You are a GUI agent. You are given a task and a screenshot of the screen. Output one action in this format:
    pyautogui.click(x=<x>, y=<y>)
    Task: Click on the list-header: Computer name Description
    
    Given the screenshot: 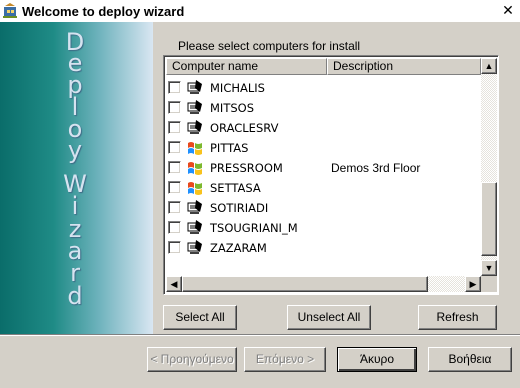 What is the action you would take?
    pyautogui.click(x=323, y=66)
    